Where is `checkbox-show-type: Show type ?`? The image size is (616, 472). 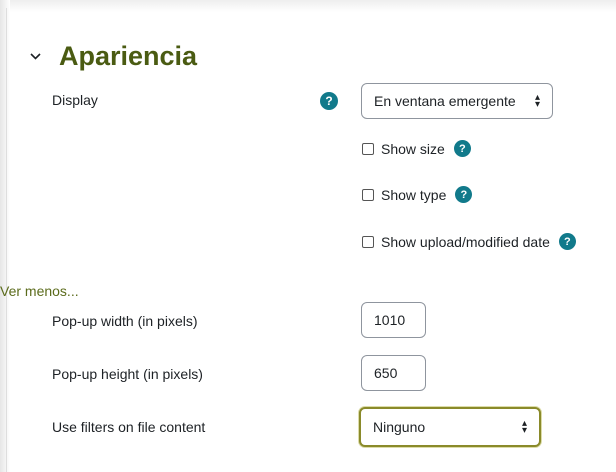
checkbox-show-type: Show type ? is located at coordinates (417, 194).